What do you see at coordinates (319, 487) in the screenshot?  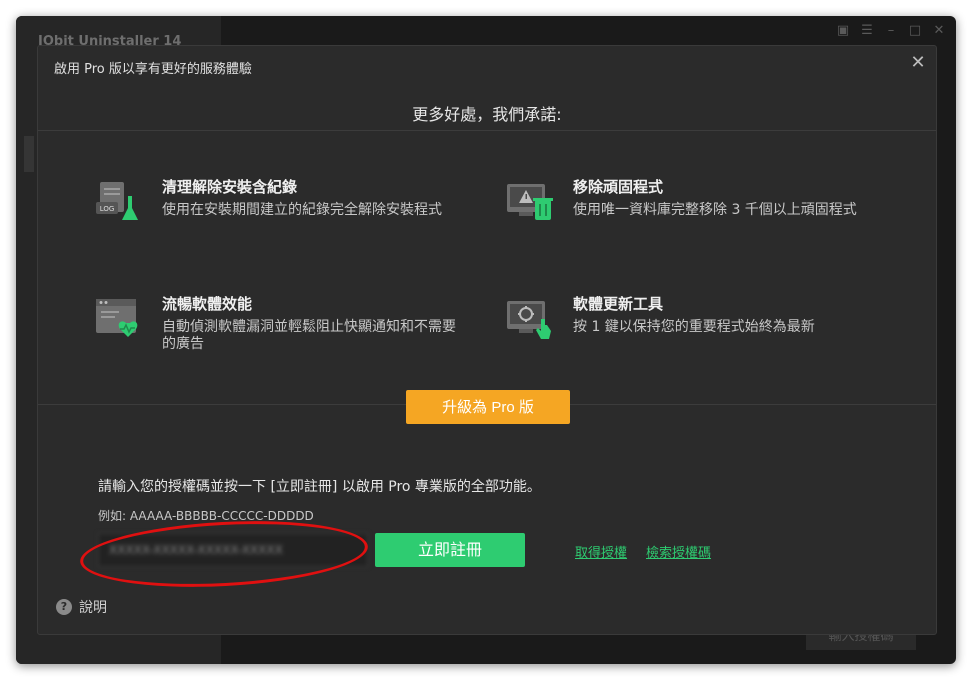 I see `register-prompt: 請輸入您的授權碼並按一下 [立即註冊] 以啟用 Pro 專業版的全部功能。` at bounding box center [319, 487].